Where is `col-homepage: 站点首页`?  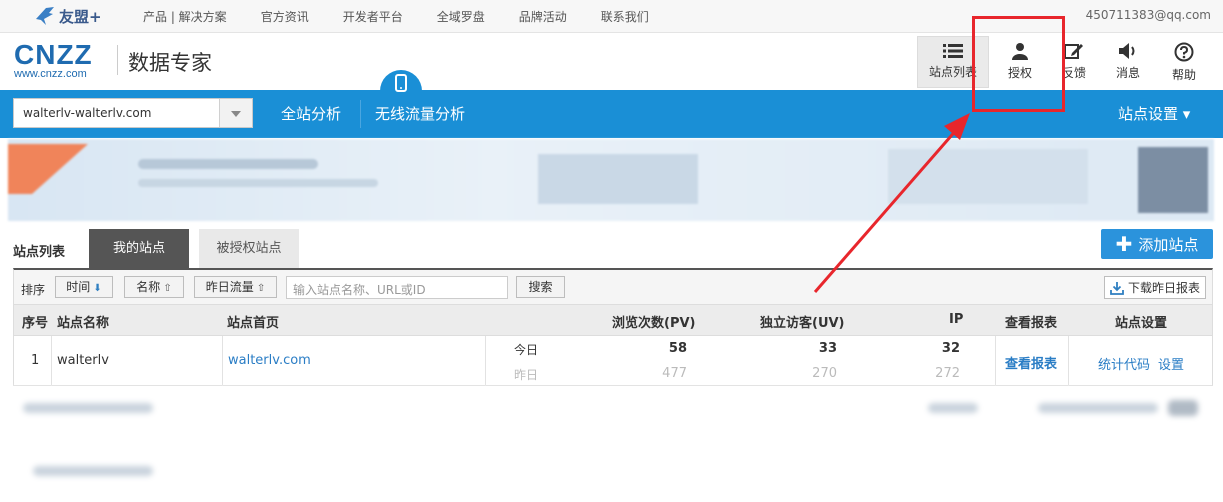 col-homepage: 站点首页 is located at coordinates (253, 323).